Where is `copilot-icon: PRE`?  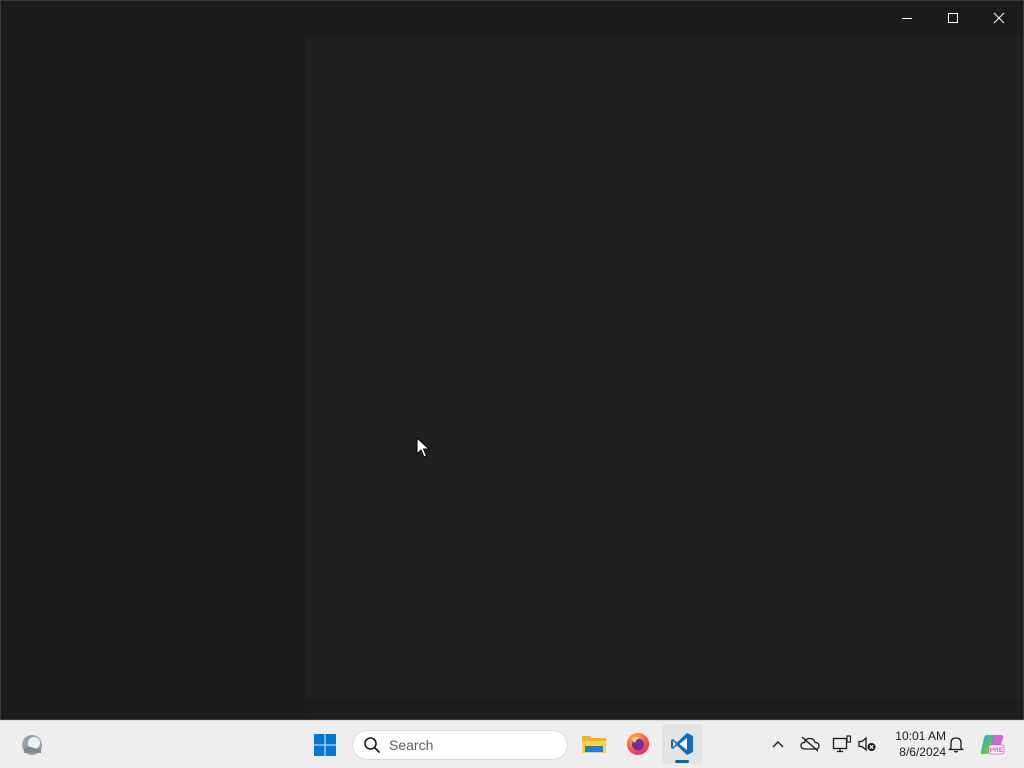
copilot-icon: PRE is located at coordinates (992, 745).